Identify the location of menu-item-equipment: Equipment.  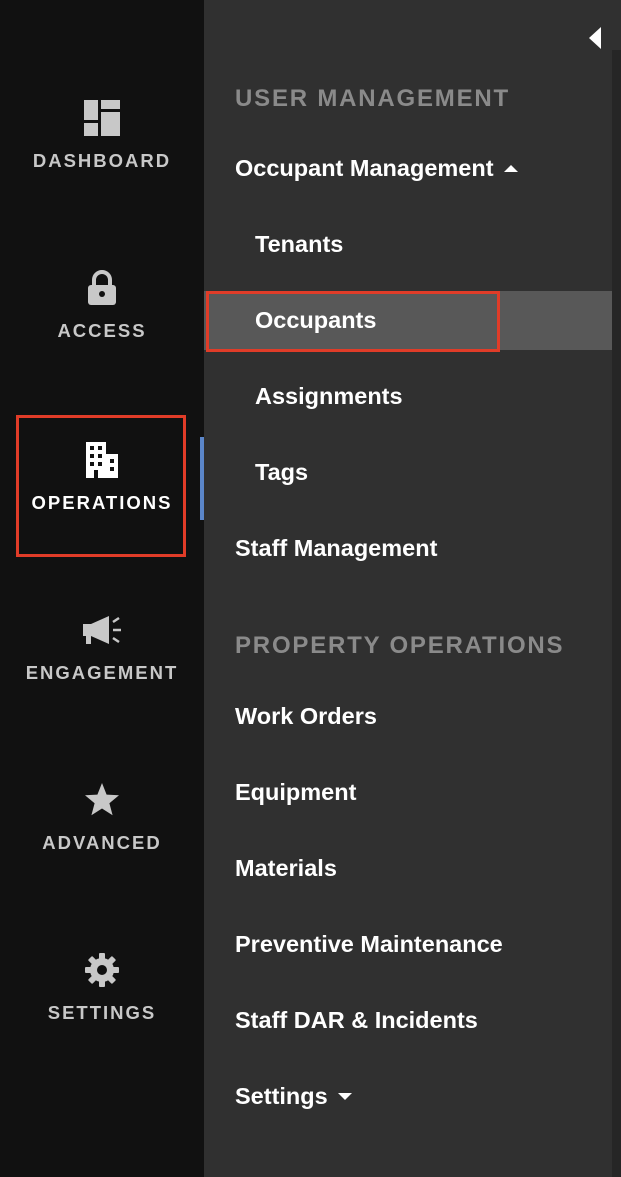
(295, 792).